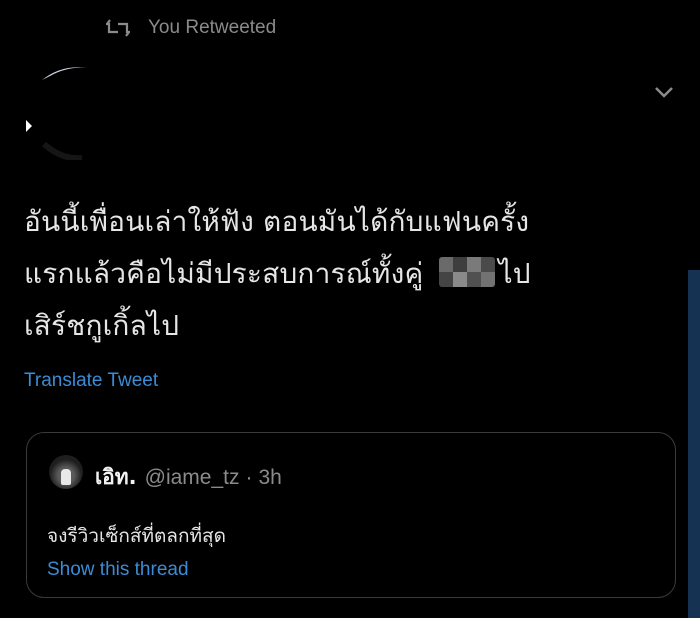 This screenshot has height=618, width=700. Describe the element at coordinates (118, 570) in the screenshot. I see `show-thread-link: Show this thread` at that location.